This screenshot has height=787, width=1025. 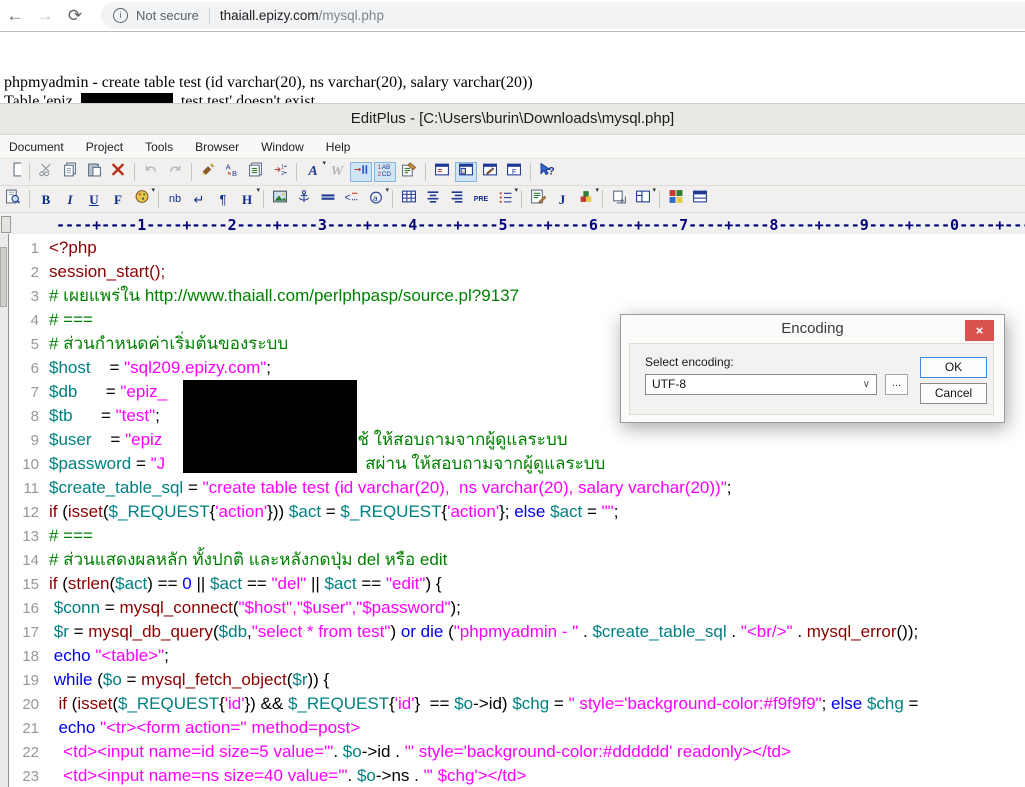 I want to click on cliptext-panel-icon, so click(x=490, y=172).